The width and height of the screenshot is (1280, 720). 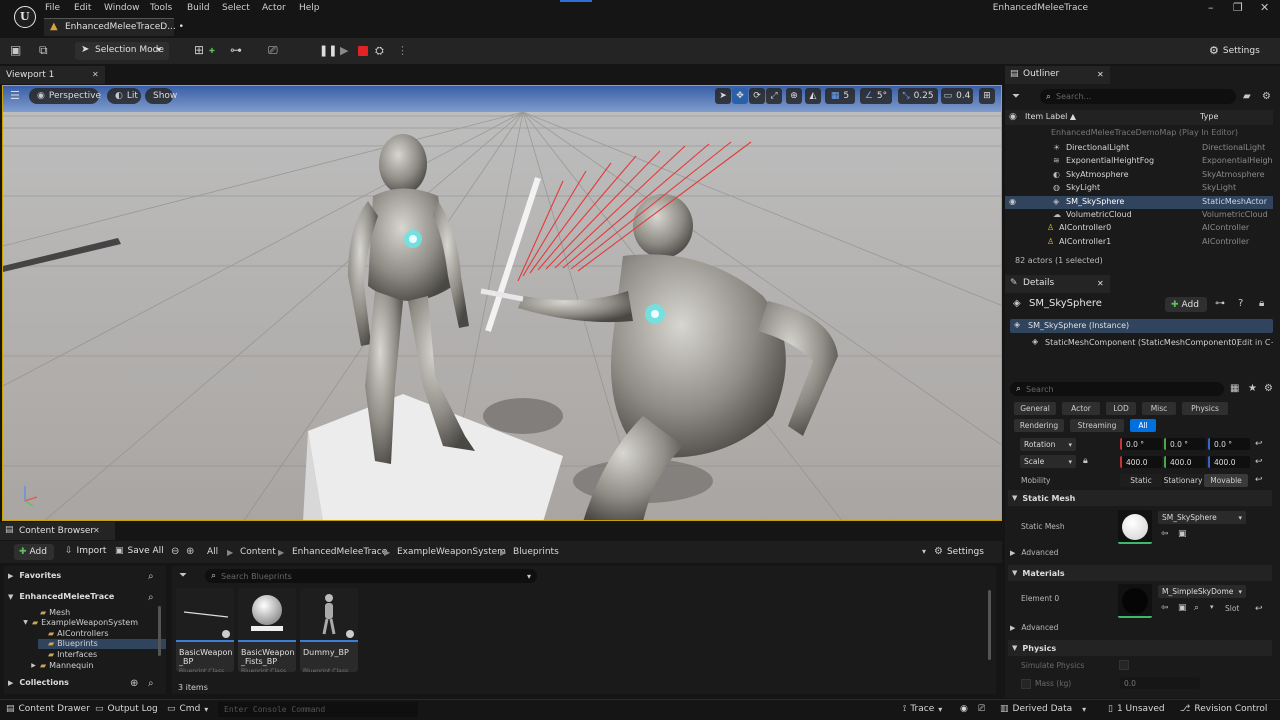 I want to click on document-tab: ▲ EnhancedMeleeTraceD... •, so click(x=114, y=27).